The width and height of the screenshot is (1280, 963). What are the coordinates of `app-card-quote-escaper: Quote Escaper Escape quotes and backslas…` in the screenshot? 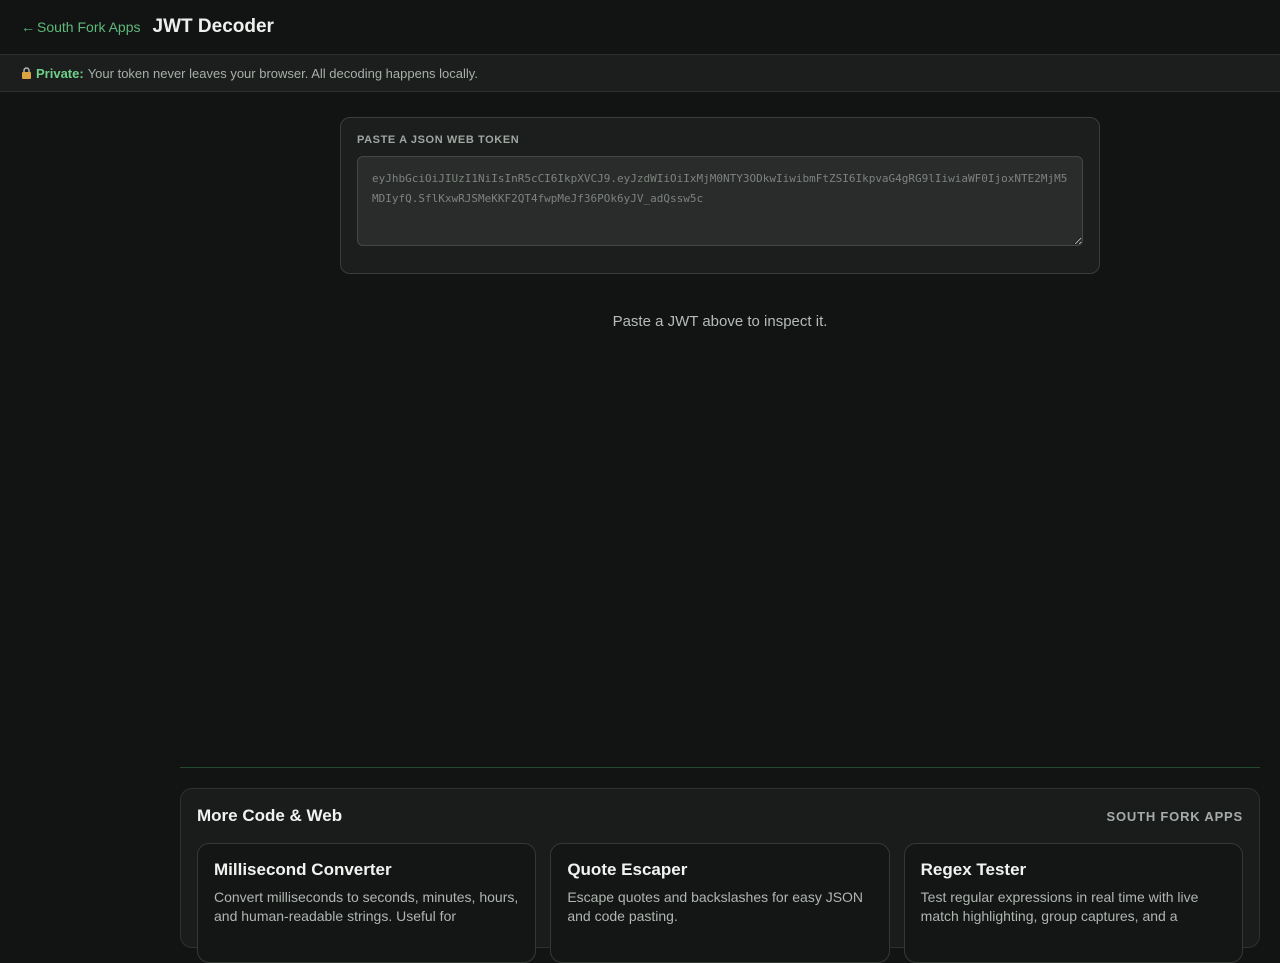 It's located at (720, 903).